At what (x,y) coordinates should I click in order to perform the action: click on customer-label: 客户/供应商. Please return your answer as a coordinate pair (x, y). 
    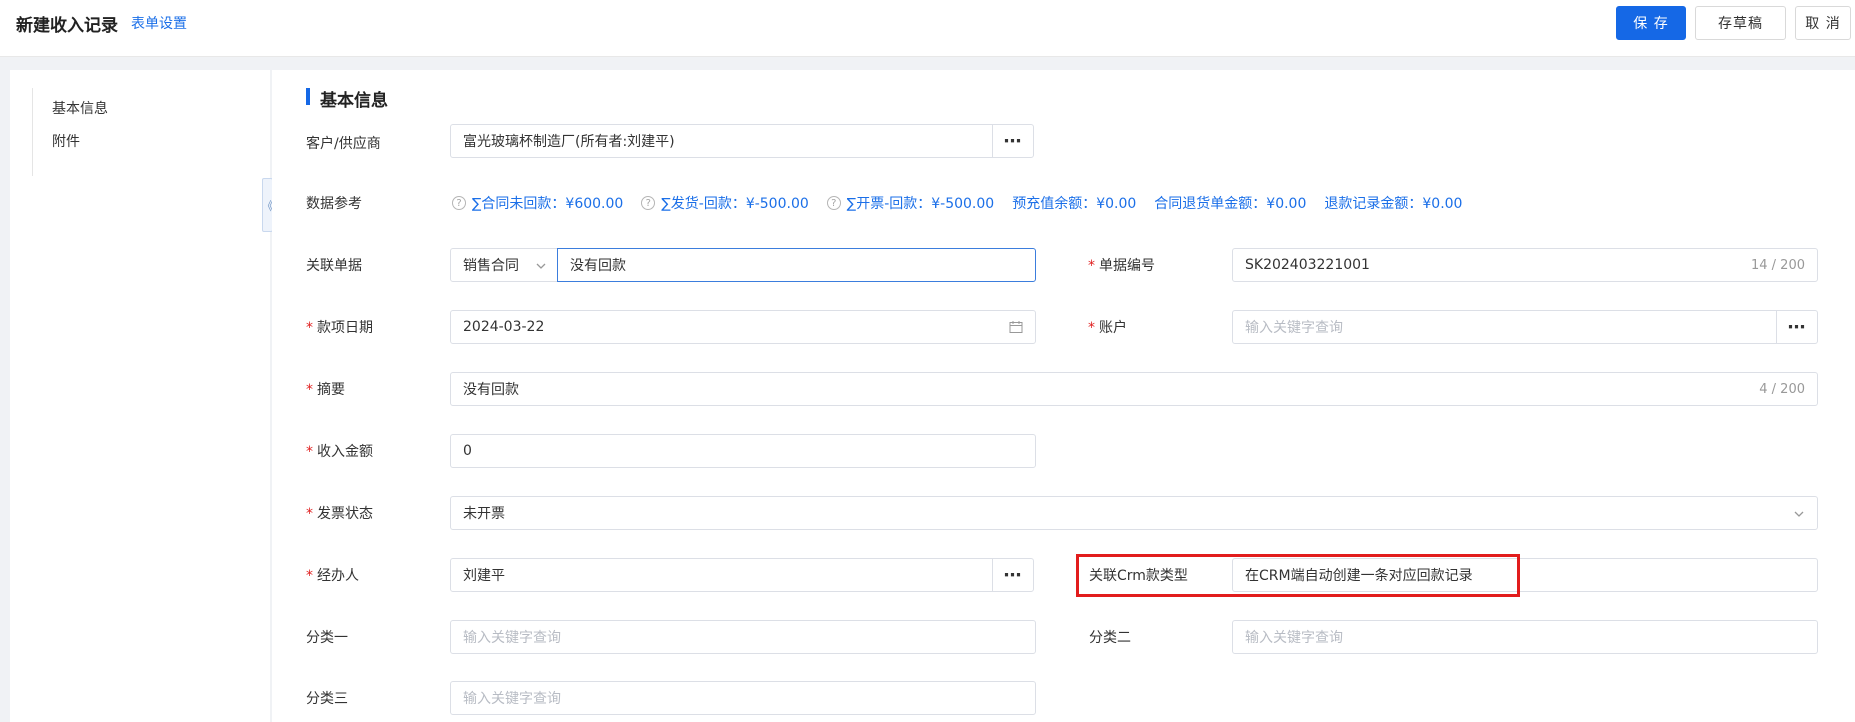
    Looking at the image, I should click on (343, 144).